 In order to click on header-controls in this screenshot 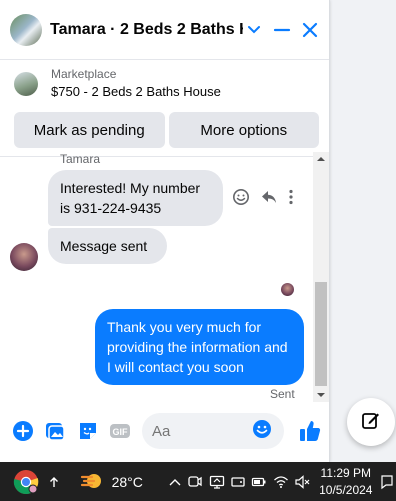, I will do `click(282, 30)`.